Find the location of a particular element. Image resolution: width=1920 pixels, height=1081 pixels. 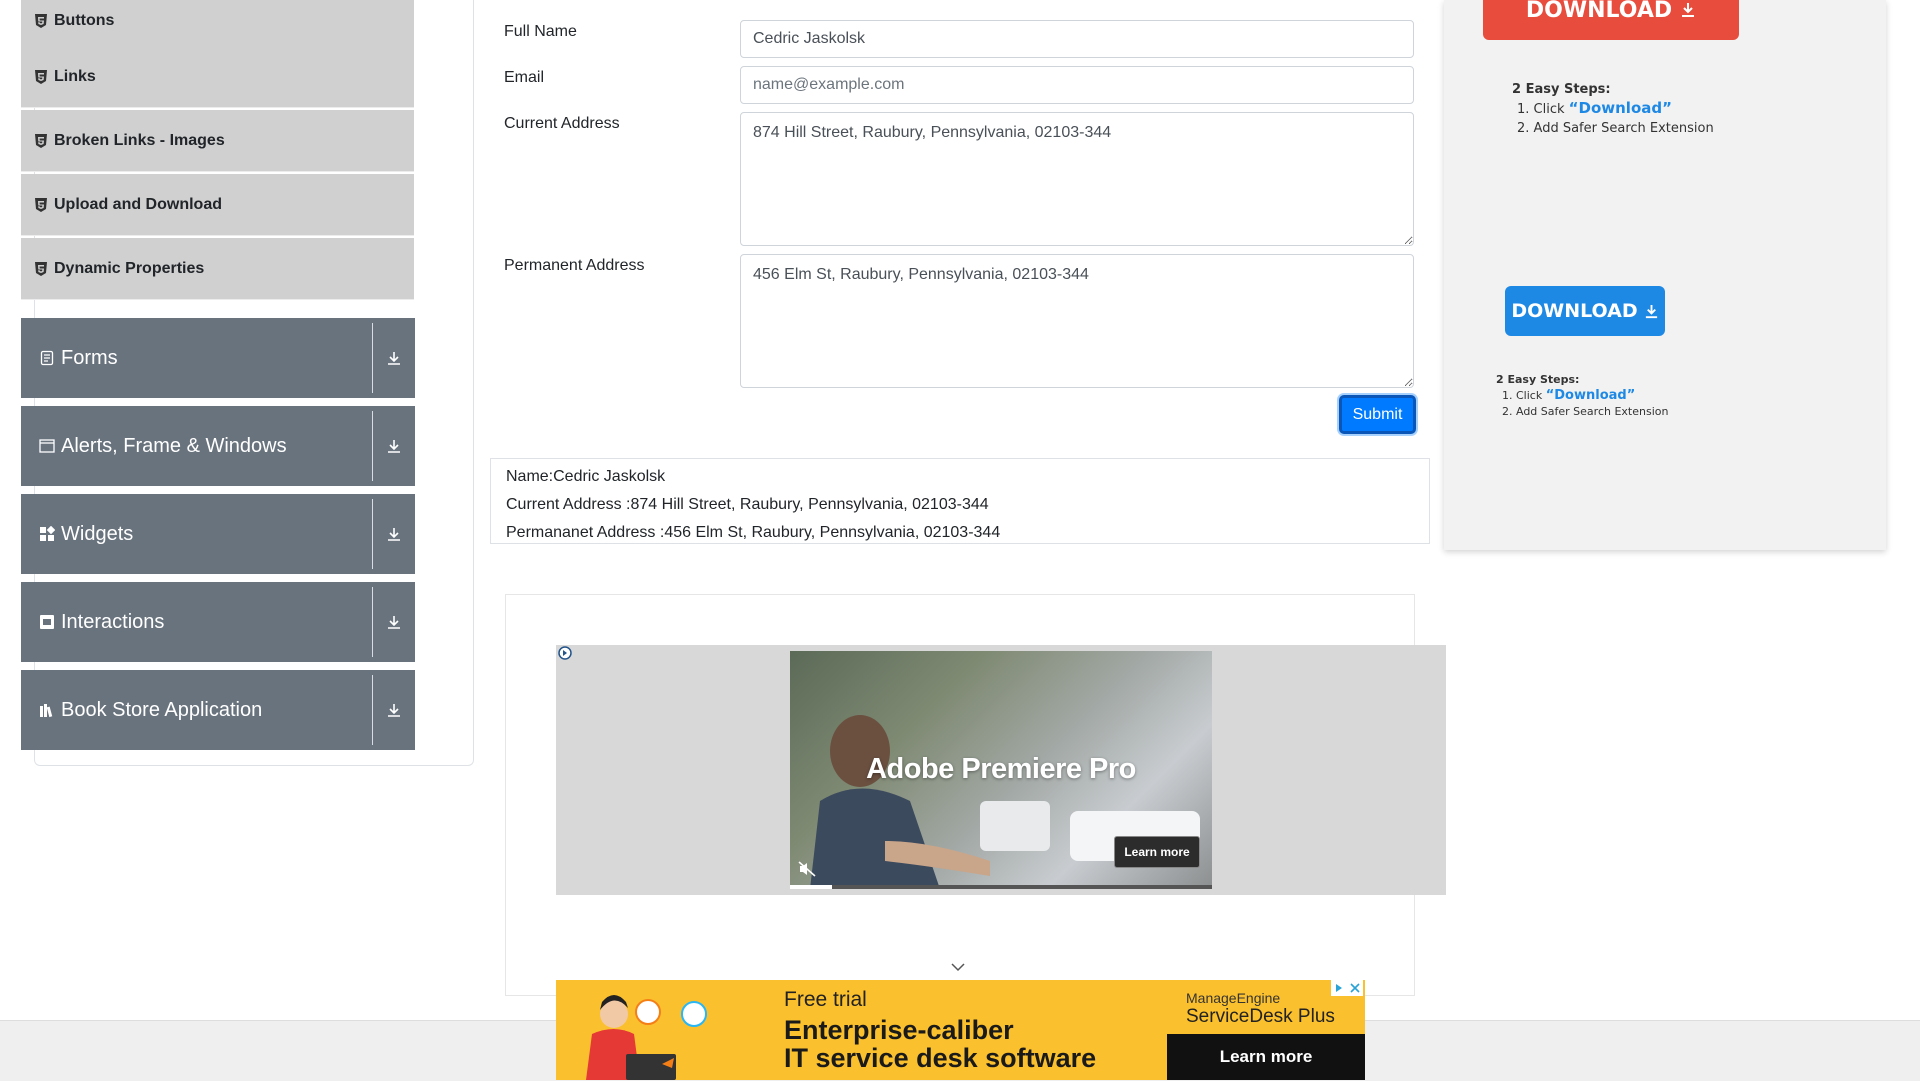

group-label: Forms is located at coordinates (89, 357).